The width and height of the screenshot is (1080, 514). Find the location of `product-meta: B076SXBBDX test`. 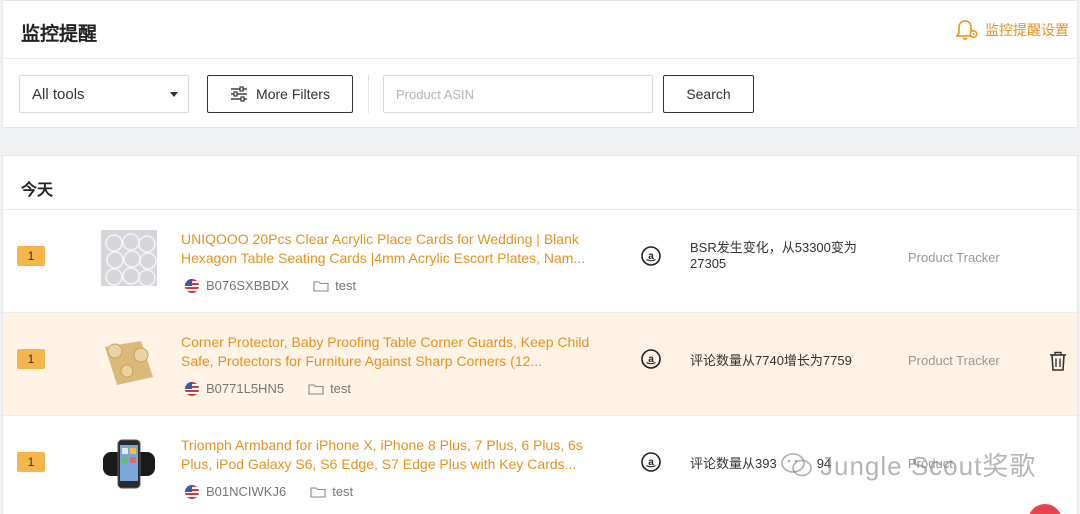

product-meta: B076SXBBDX test is located at coordinates (270, 285).